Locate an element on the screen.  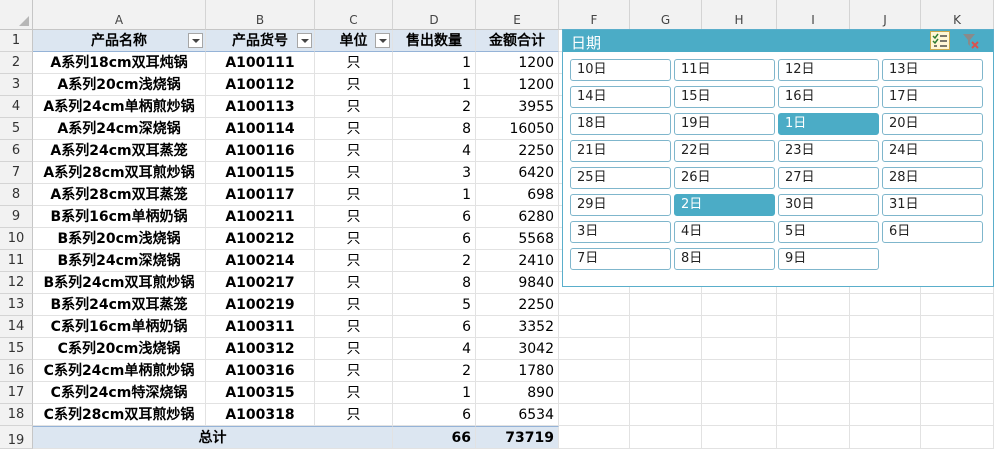
table-cell: 4 is located at coordinates (434, 349).